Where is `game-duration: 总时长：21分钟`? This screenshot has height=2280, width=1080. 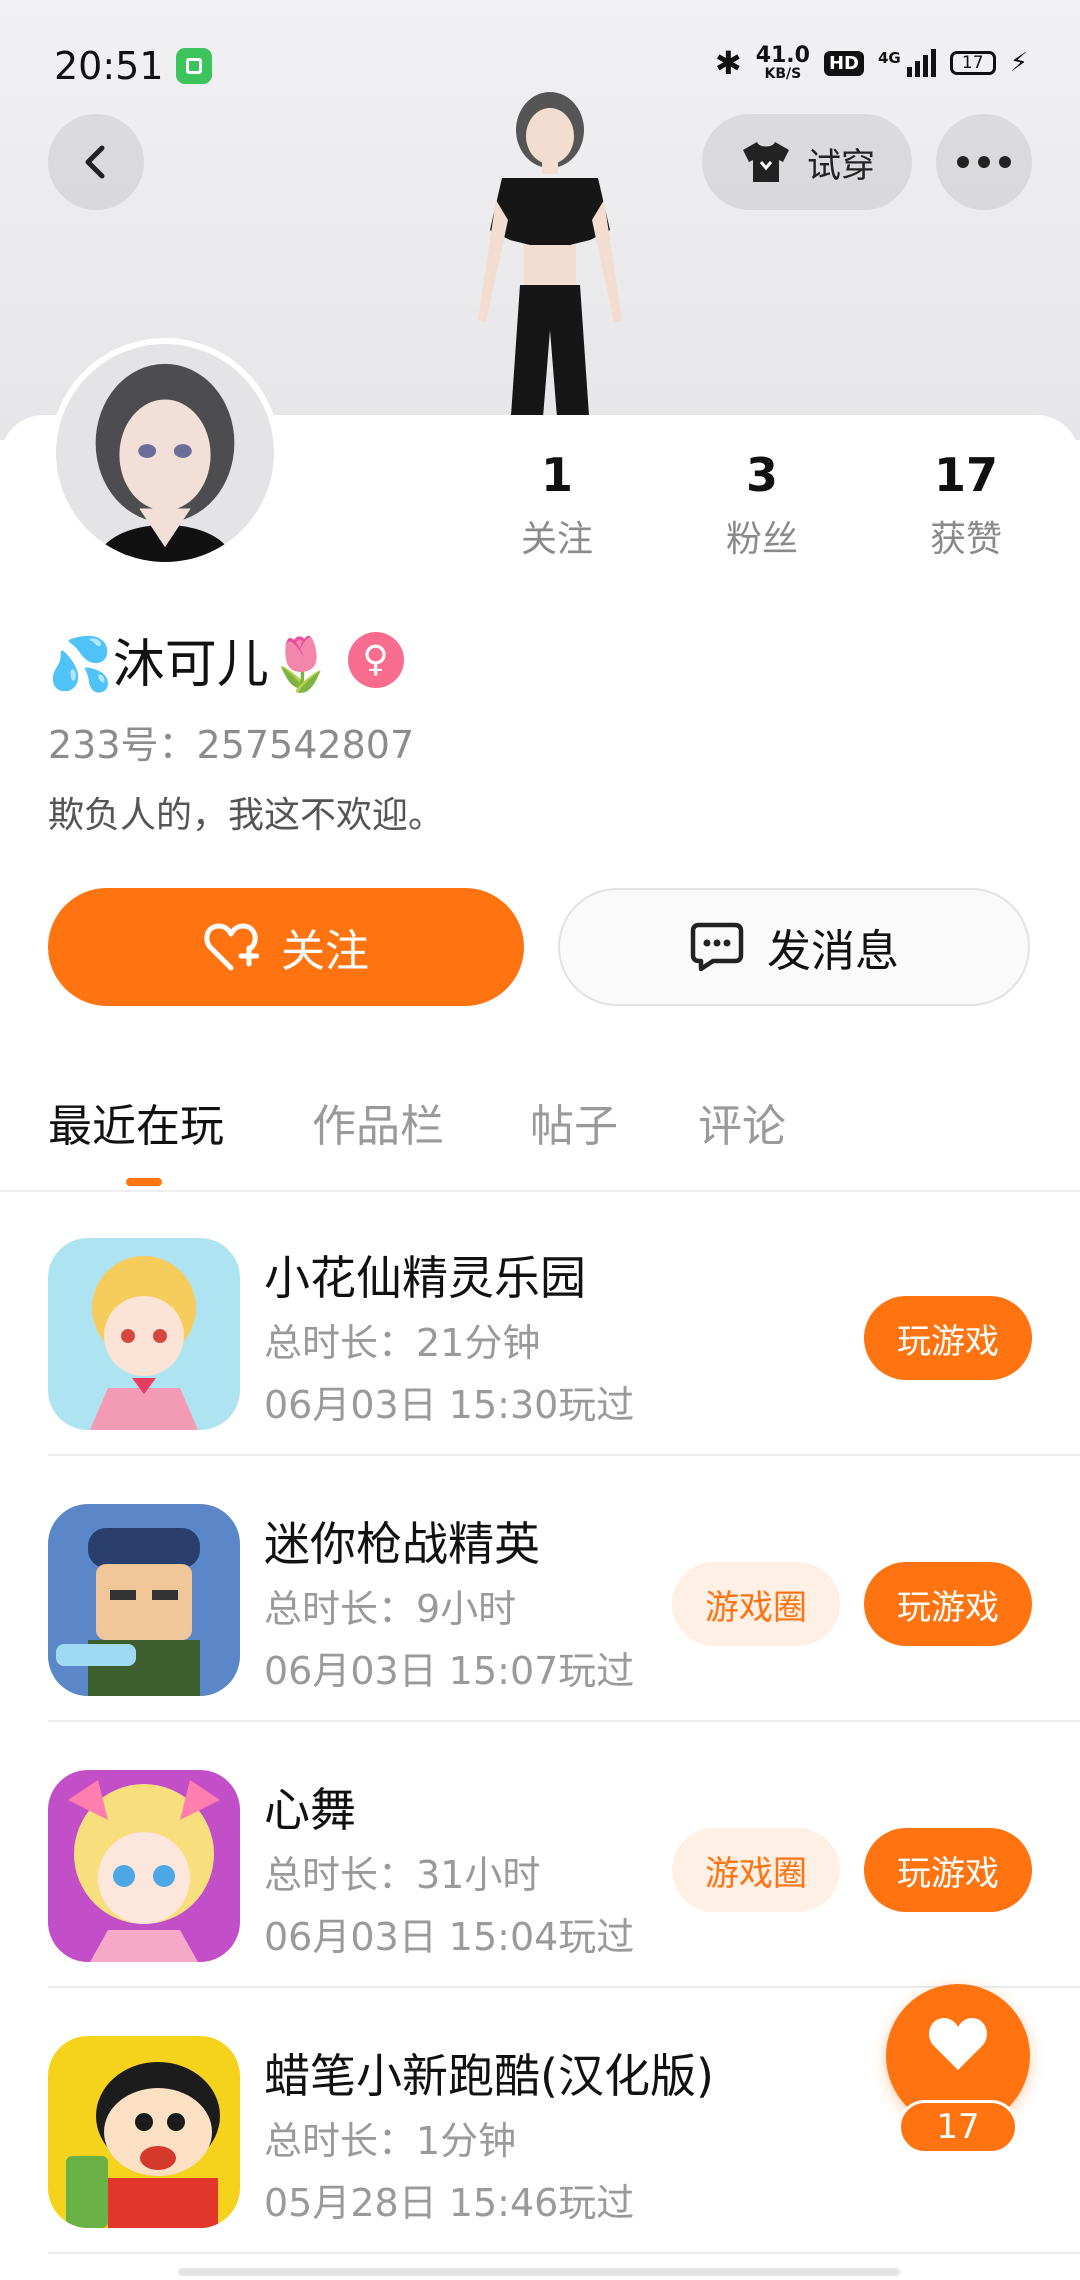 game-duration: 总时长：21分钟 is located at coordinates (402, 1343).